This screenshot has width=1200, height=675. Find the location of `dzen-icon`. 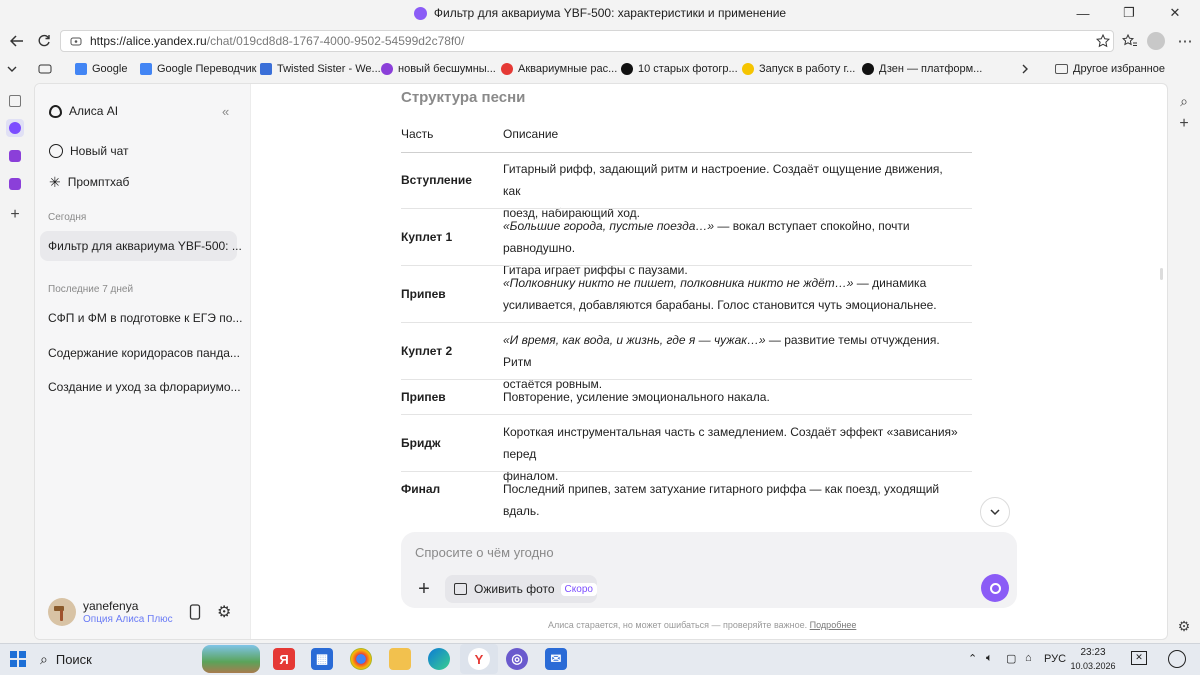

dzen-icon is located at coordinates (868, 69).